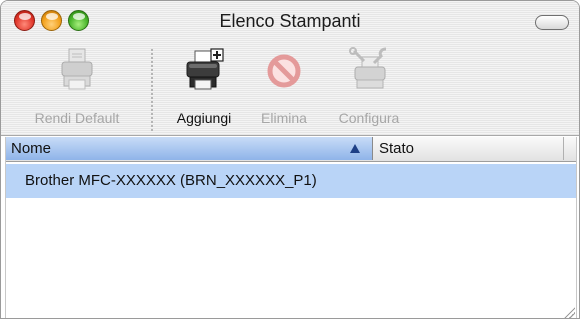  I want to click on sort-ascending-icon, so click(355, 148).